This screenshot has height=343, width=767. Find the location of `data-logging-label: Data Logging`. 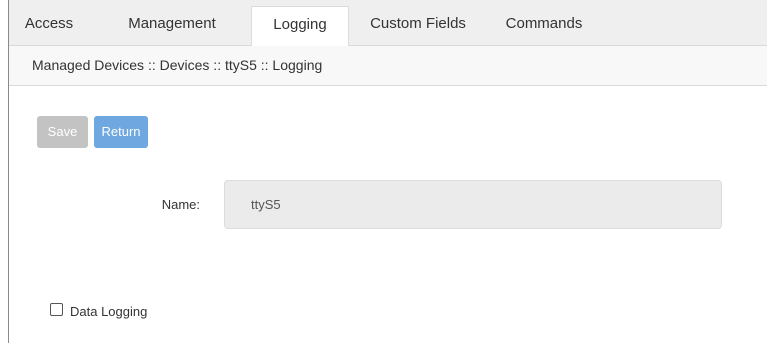

data-logging-label: Data Logging is located at coordinates (108, 311).